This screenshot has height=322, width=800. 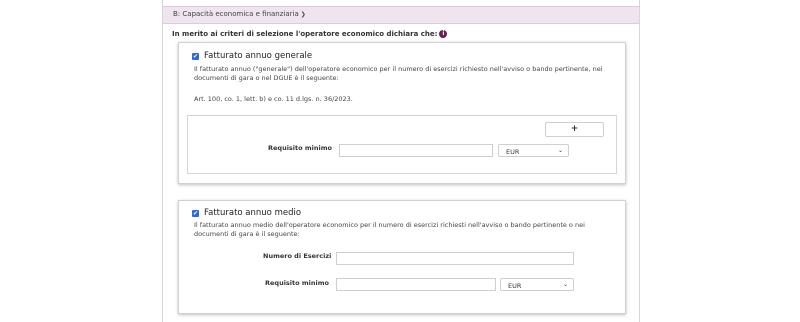 I want to click on numero-esercizi-input, so click(x=455, y=258).